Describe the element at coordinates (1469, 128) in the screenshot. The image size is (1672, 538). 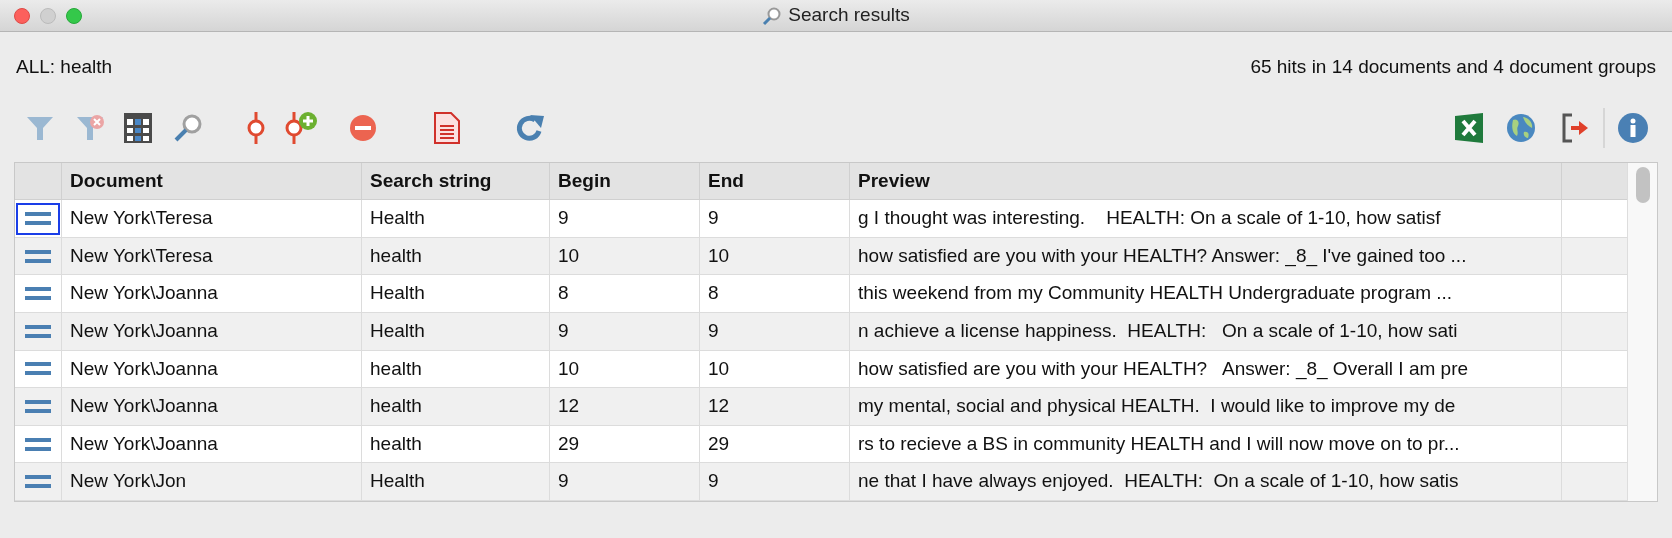
I see `spreadsheet-icon` at that location.